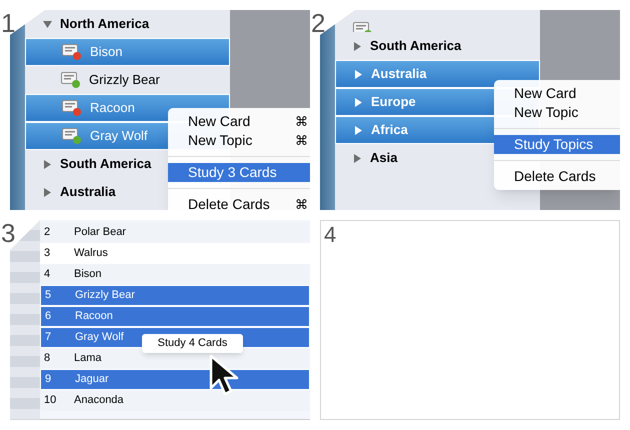 The width and height of the screenshot is (630, 430). Describe the element at coordinates (106, 52) in the screenshot. I see `card-label: Bison` at that location.